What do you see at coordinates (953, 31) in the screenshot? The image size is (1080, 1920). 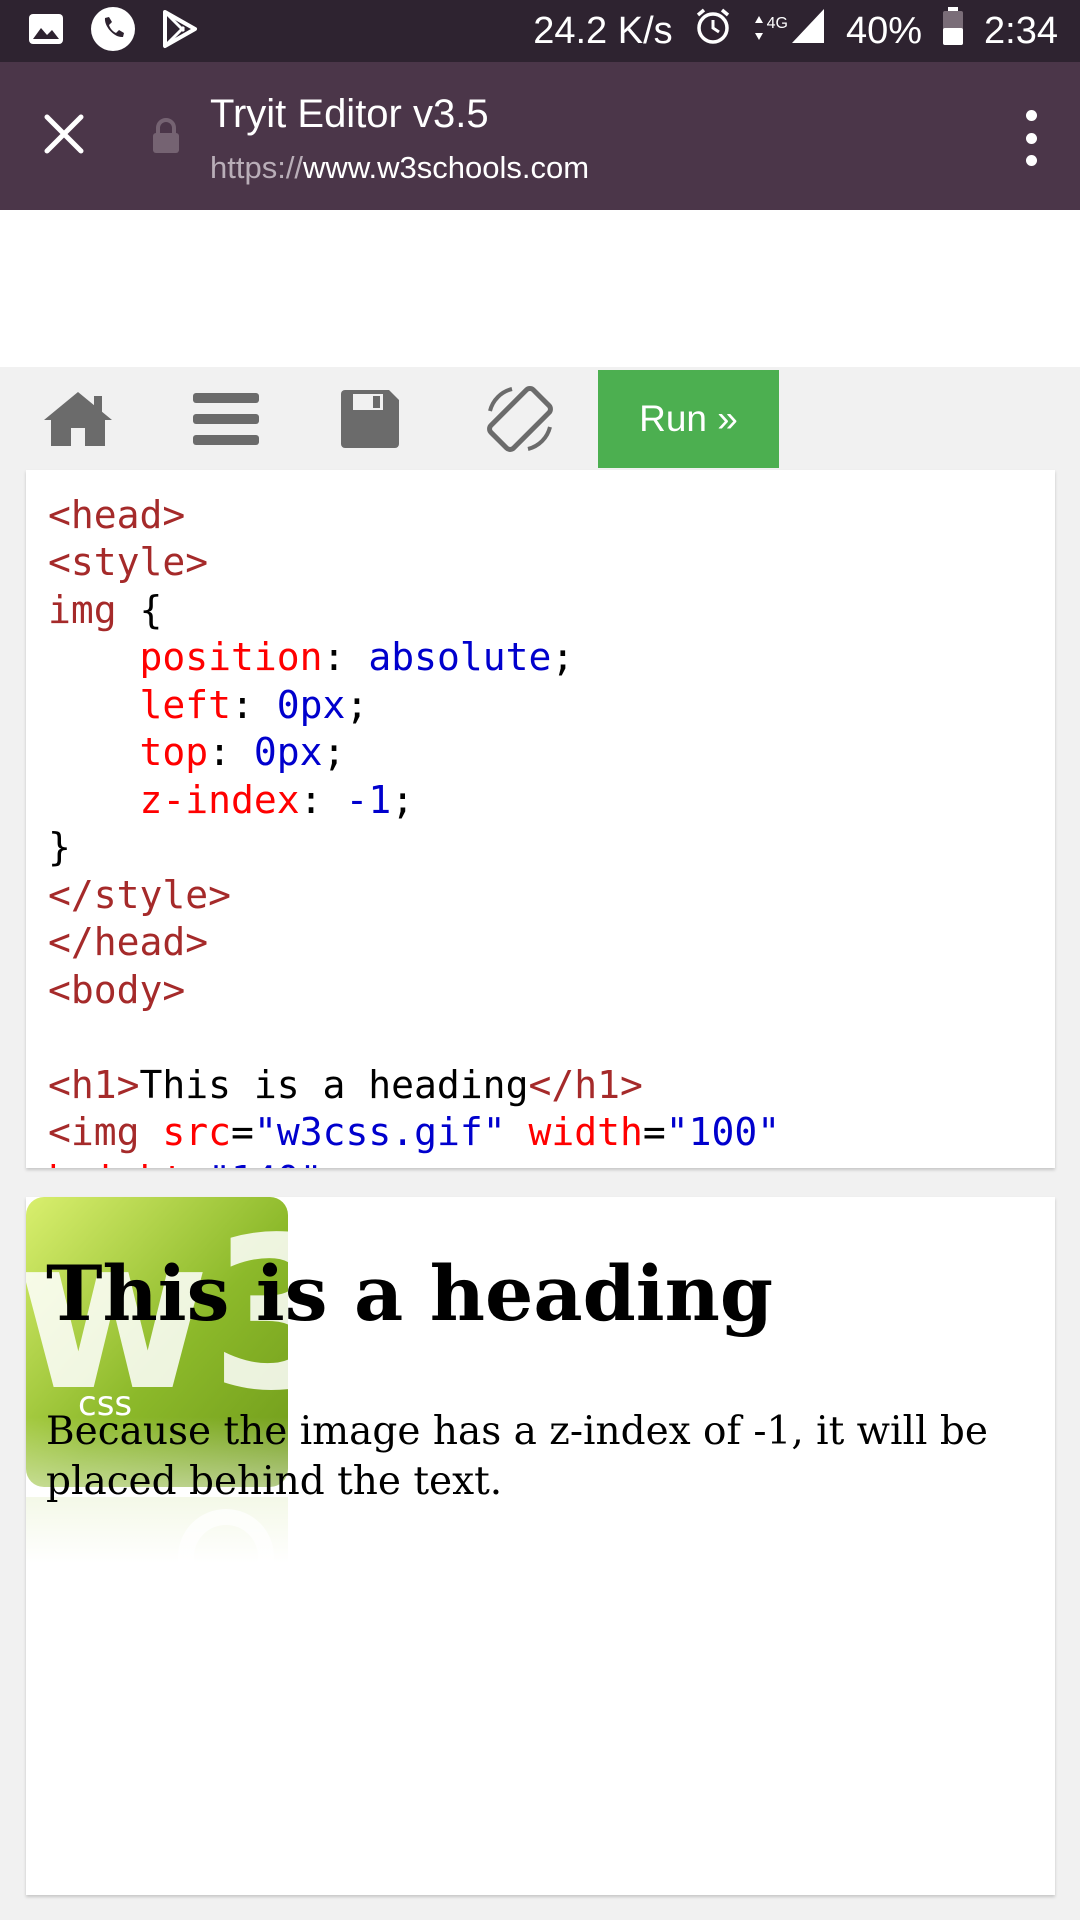 I see `battery-icon` at bounding box center [953, 31].